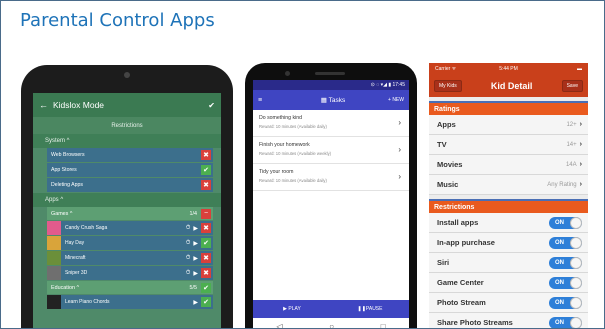  Describe the element at coordinates (130, 287) in the screenshot. I see `education-group-header: Education ^ 5/5 ✔` at that location.